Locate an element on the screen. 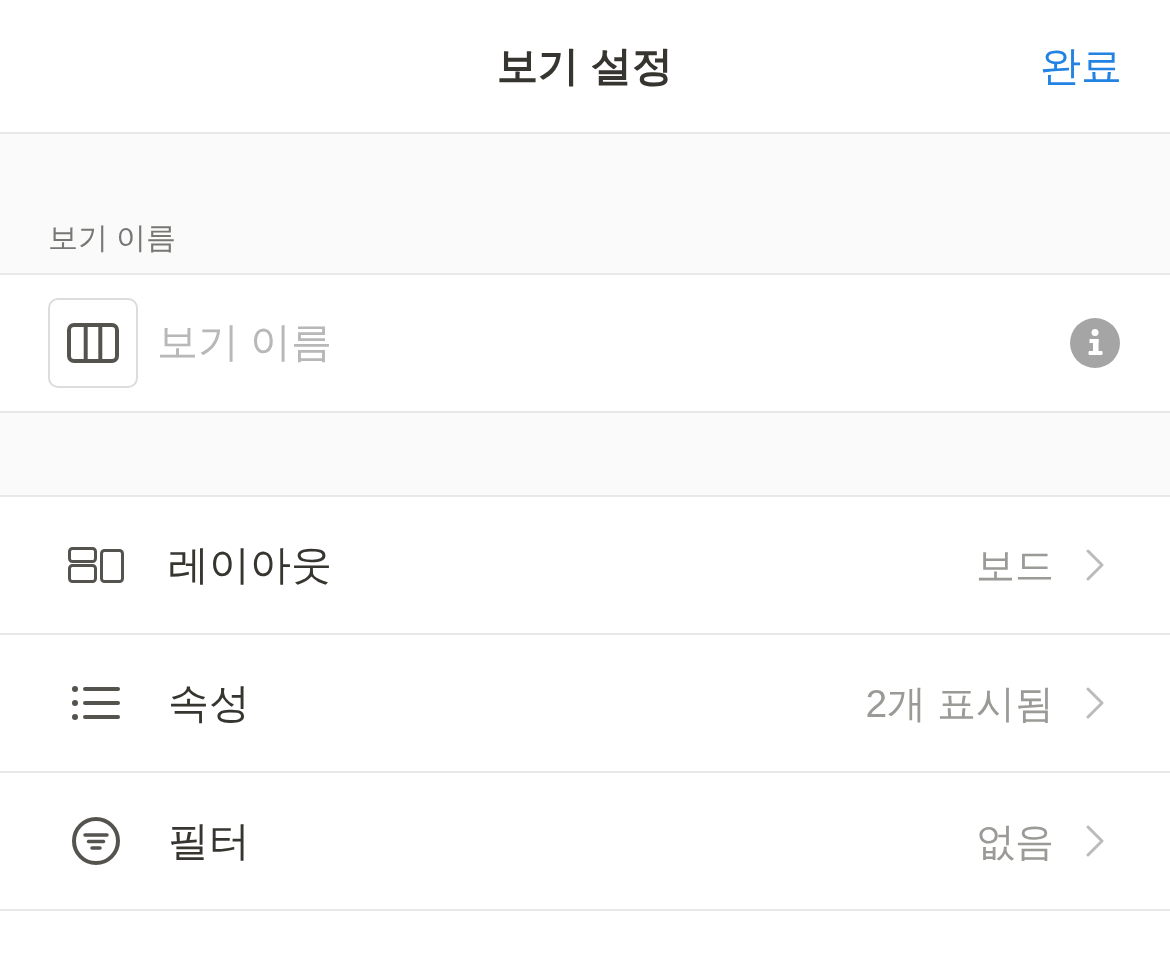 Image resolution: width=1170 pixels, height=956 pixels. list-icon is located at coordinates (96, 703).